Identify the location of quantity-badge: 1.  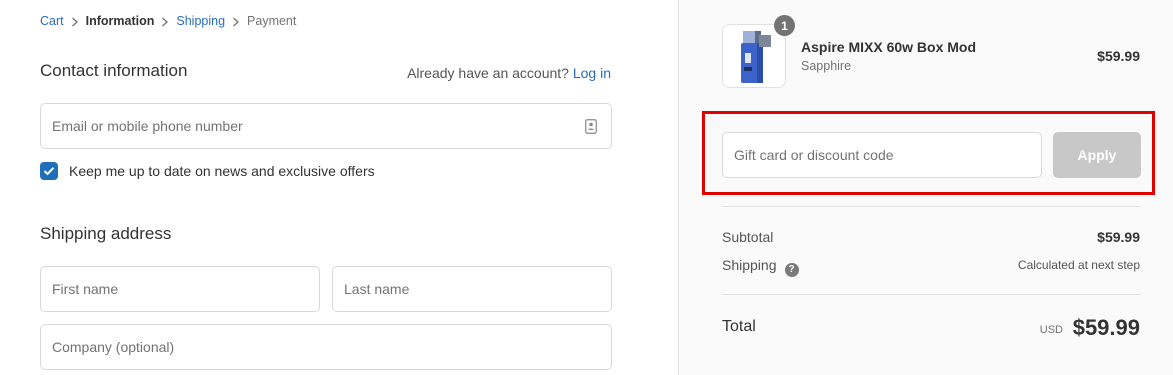
(784, 25).